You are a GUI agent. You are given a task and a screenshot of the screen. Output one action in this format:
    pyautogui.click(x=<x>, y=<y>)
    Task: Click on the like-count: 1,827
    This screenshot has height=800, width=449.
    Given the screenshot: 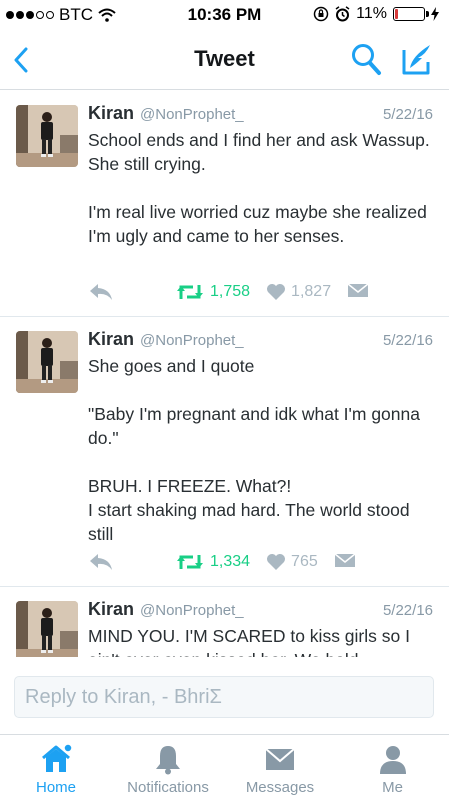 What is the action you would take?
    pyautogui.click(x=311, y=291)
    